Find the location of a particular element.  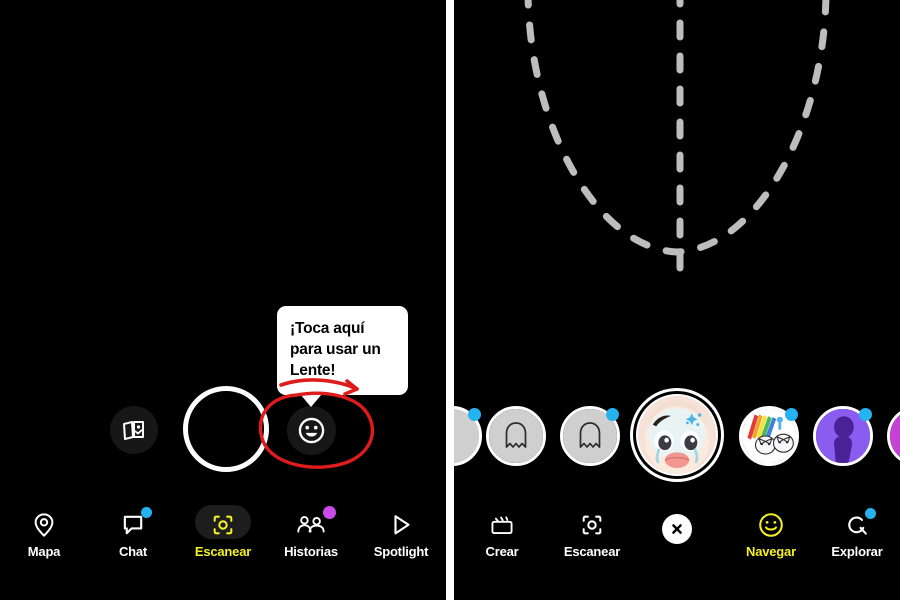

lens-button is located at coordinates (311, 430).